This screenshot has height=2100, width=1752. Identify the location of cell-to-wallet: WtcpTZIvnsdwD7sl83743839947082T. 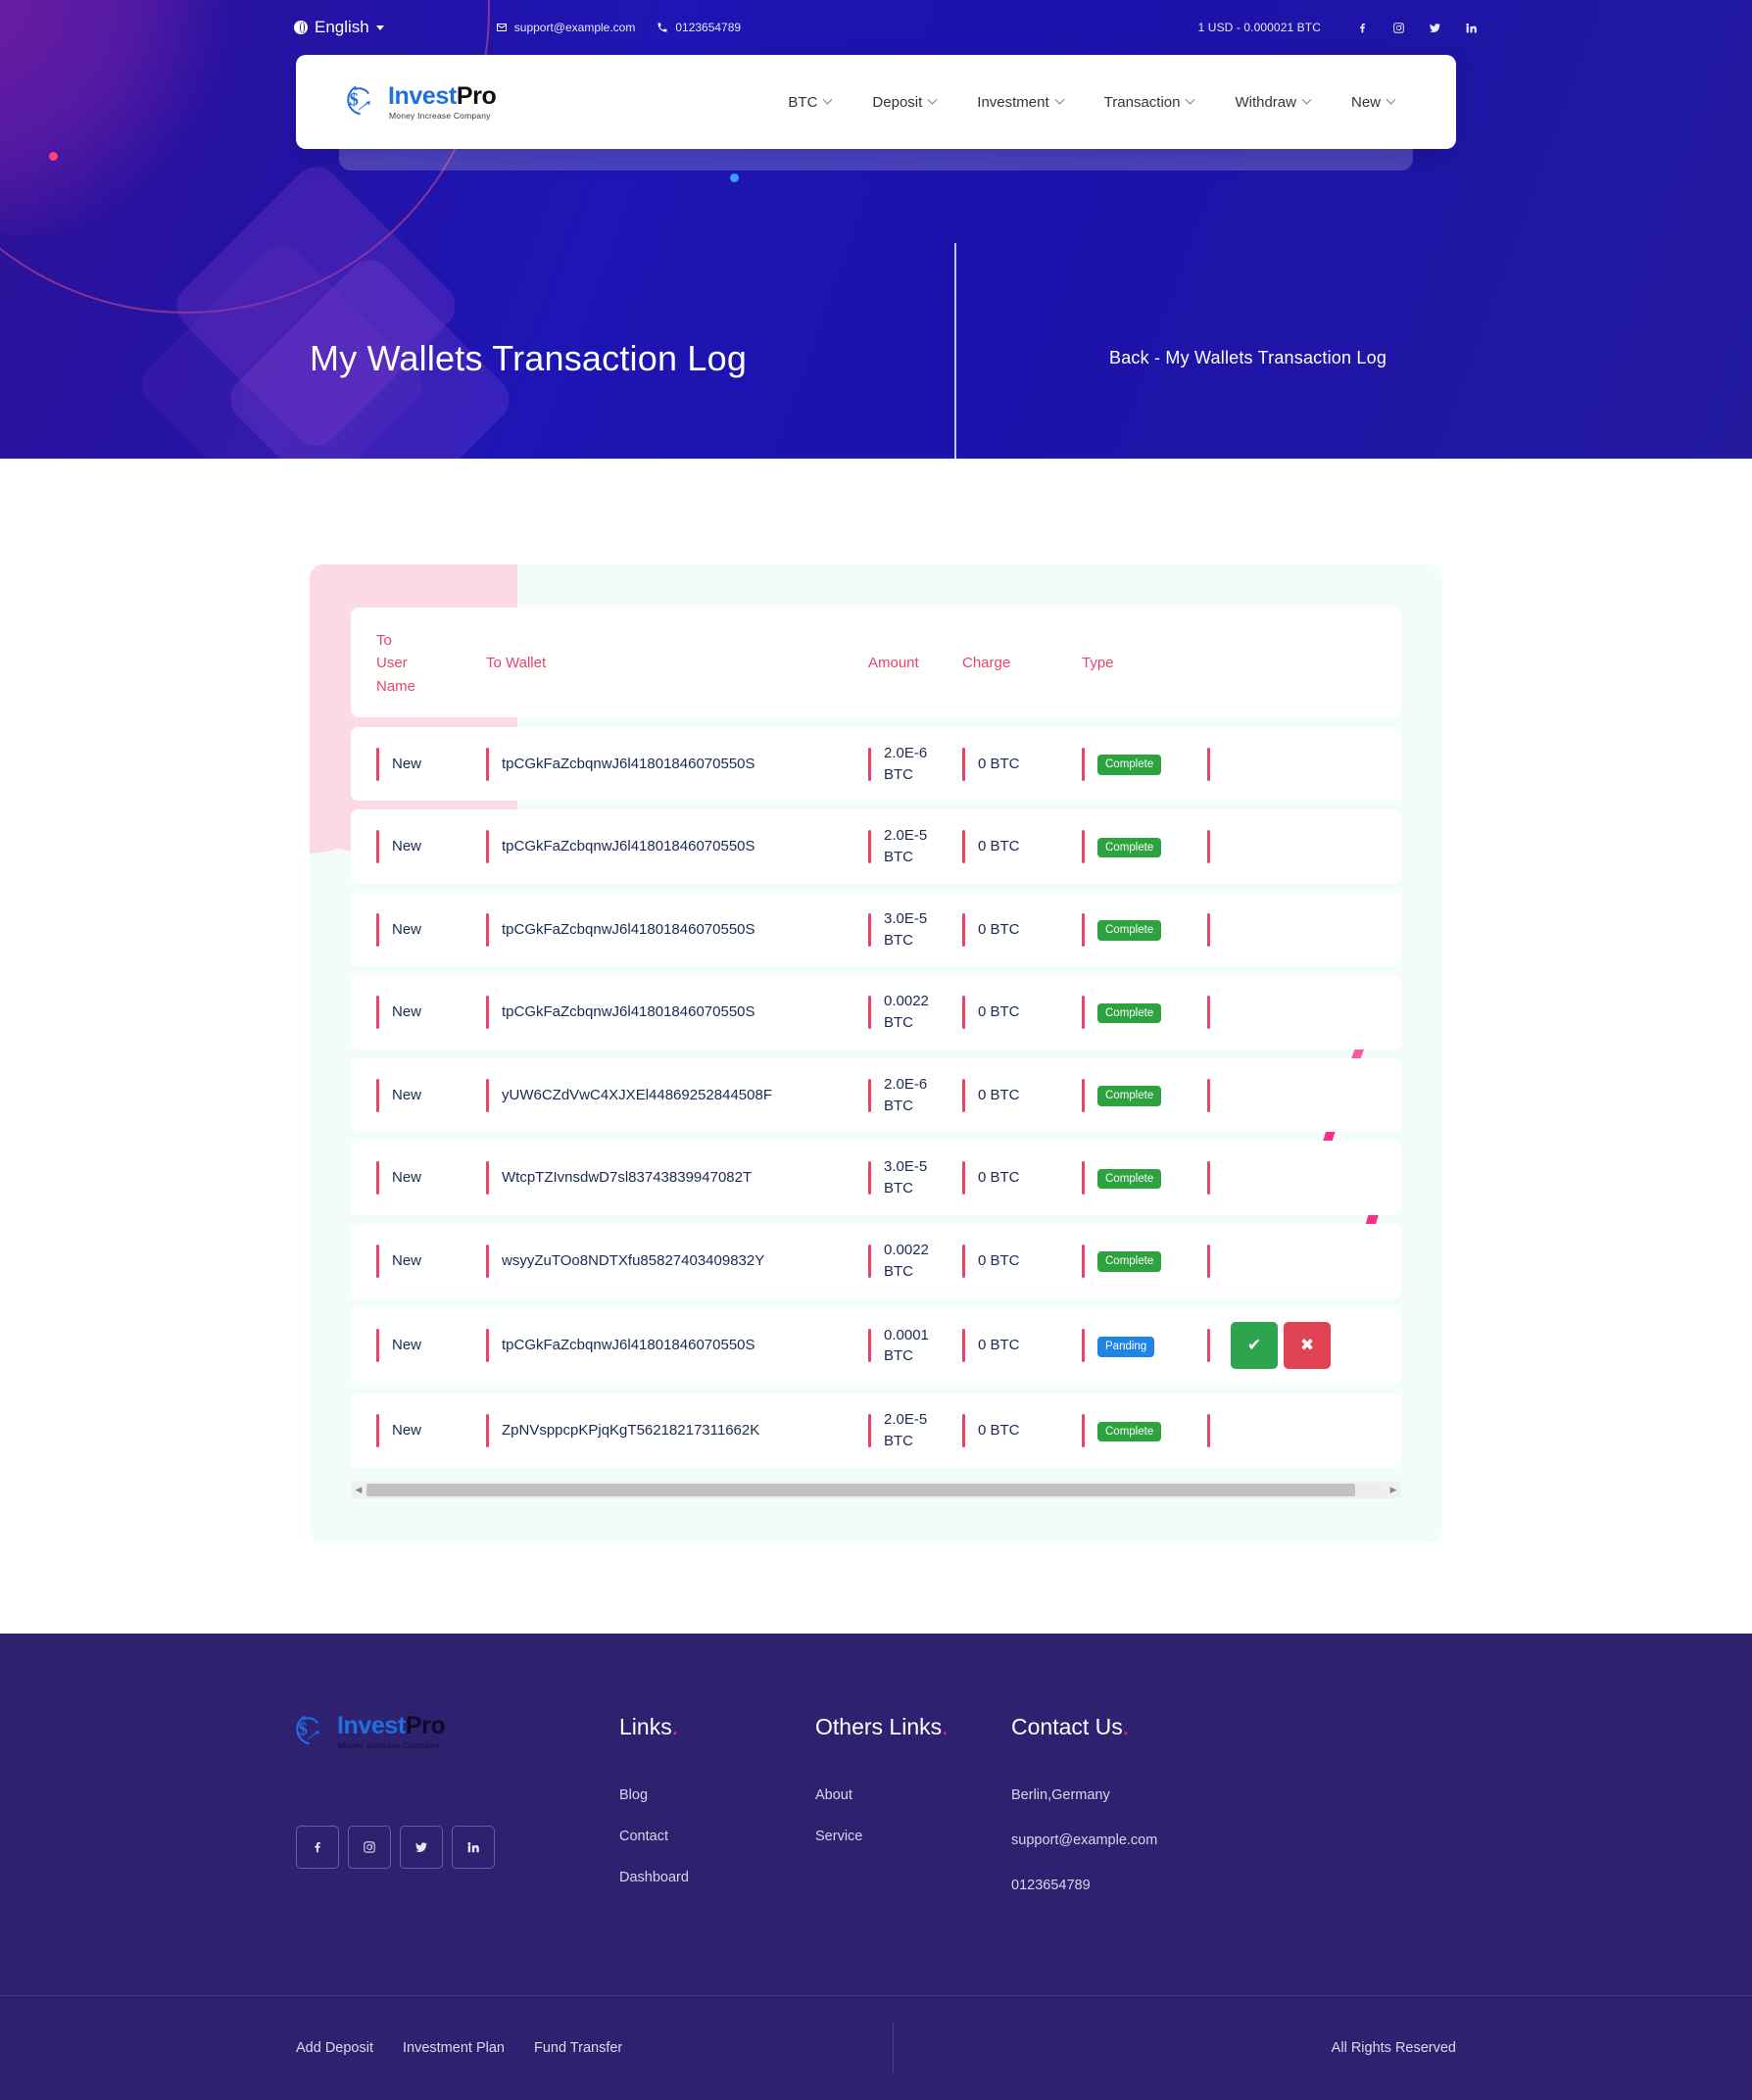
(677, 1178).